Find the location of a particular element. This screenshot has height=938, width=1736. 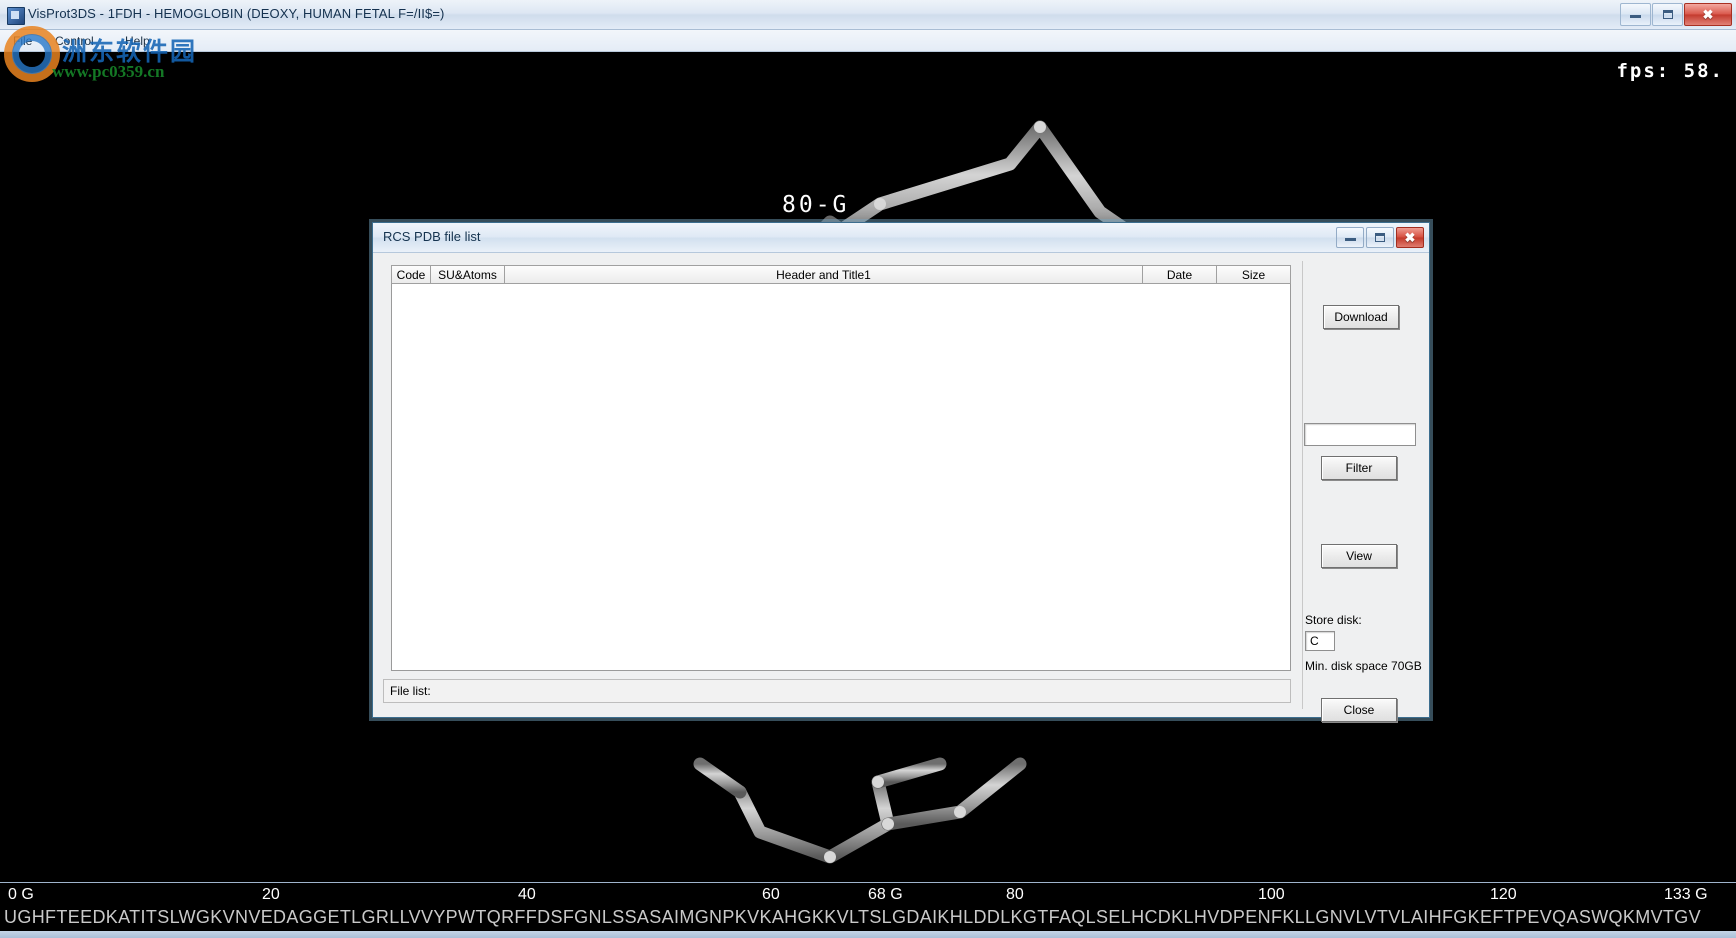

ruler-tick: 0 G is located at coordinates (21, 894).